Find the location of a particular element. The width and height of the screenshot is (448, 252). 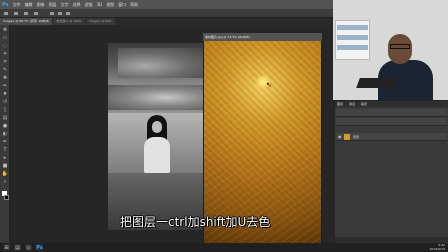

lasso-tool-icon: ◌ is located at coordinates (5, 46).